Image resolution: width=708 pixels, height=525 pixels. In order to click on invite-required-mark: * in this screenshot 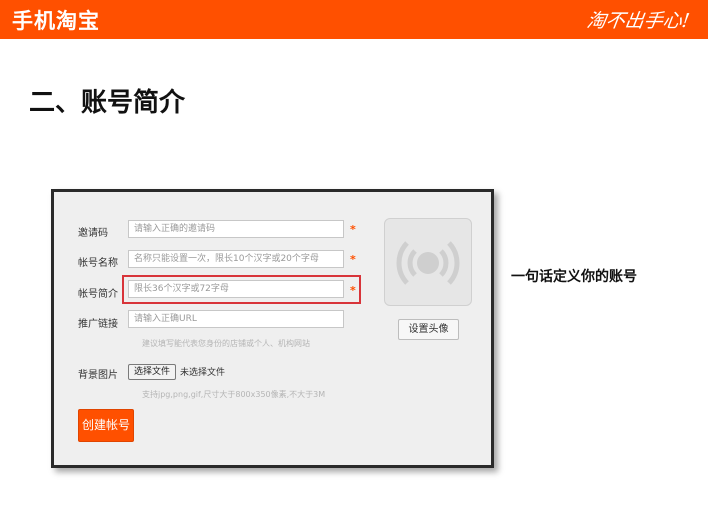, I will do `click(353, 229)`.